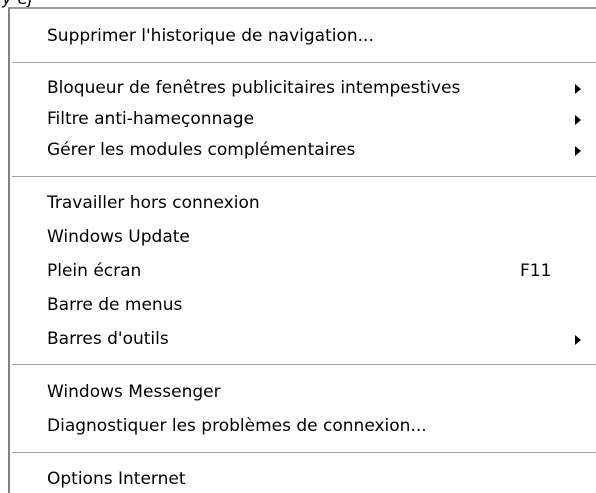 The image size is (596, 493). I want to click on menu-item-label: Plein écran, so click(94, 271).